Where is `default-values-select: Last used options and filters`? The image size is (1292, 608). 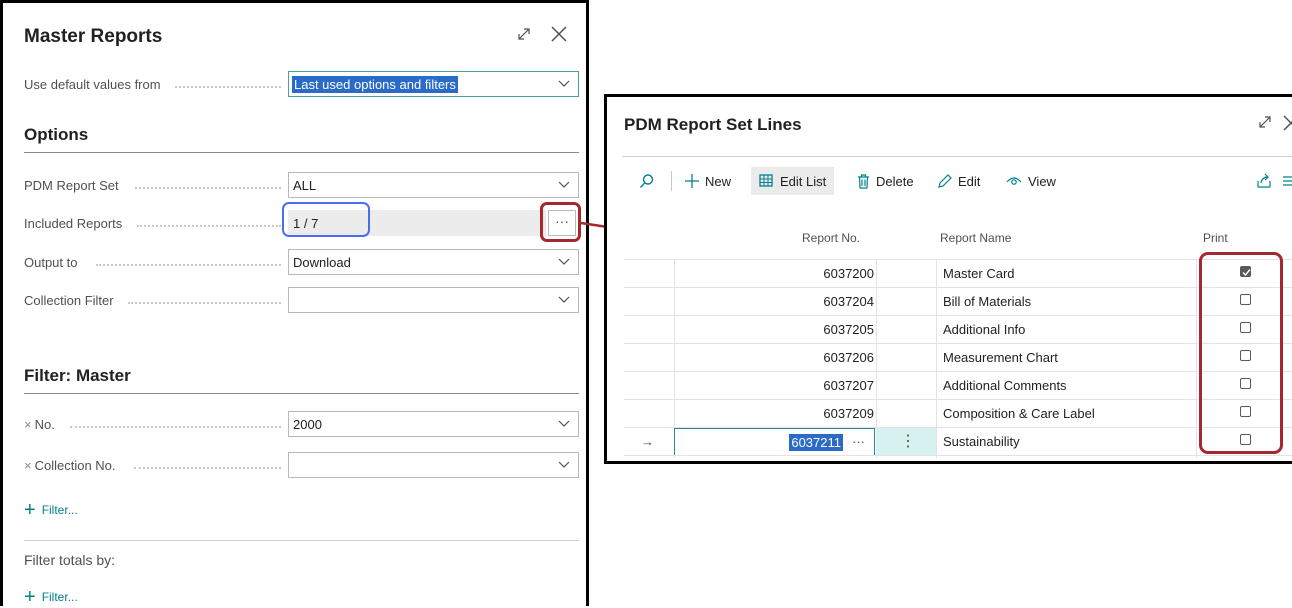 default-values-select: Last used options and filters is located at coordinates (433, 84).